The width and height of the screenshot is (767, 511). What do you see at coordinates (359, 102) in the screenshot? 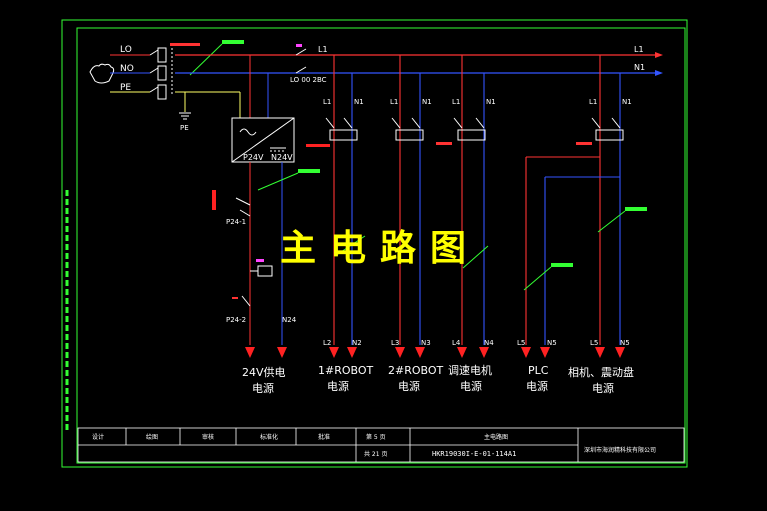
I see `branch-1-top-n: N1` at bounding box center [359, 102].